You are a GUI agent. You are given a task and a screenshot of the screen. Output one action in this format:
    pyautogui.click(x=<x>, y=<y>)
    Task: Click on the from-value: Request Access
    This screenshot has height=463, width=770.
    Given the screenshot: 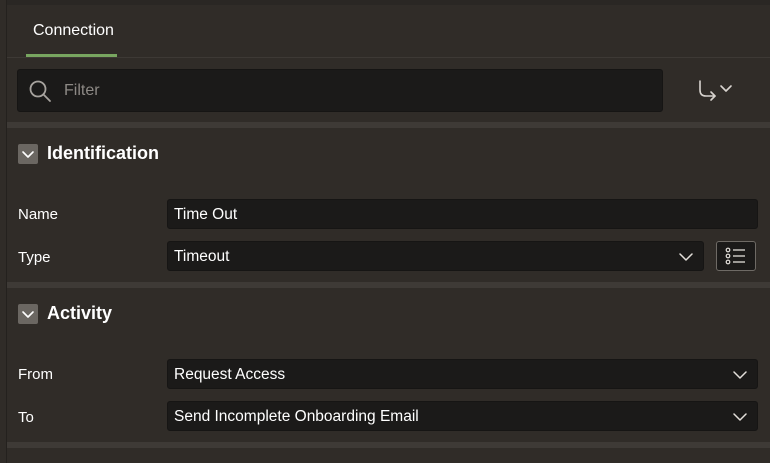 What is the action you would take?
    pyautogui.click(x=230, y=374)
    